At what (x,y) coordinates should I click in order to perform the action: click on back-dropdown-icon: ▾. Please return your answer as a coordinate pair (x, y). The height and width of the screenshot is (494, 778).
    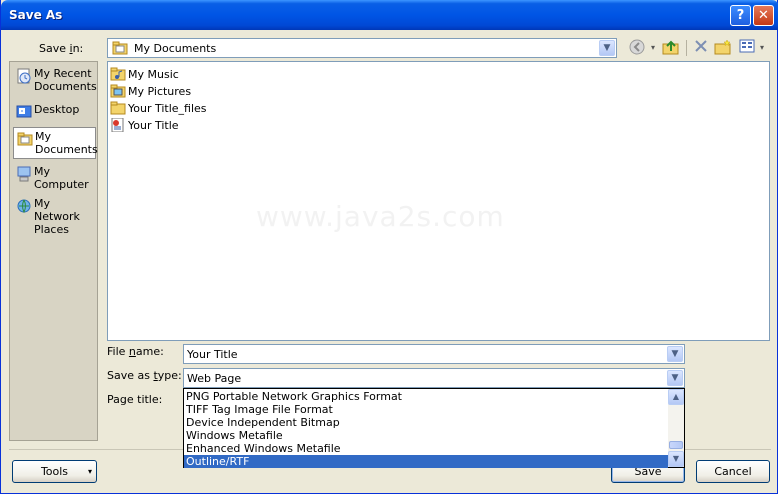
    Looking at the image, I should click on (653, 48).